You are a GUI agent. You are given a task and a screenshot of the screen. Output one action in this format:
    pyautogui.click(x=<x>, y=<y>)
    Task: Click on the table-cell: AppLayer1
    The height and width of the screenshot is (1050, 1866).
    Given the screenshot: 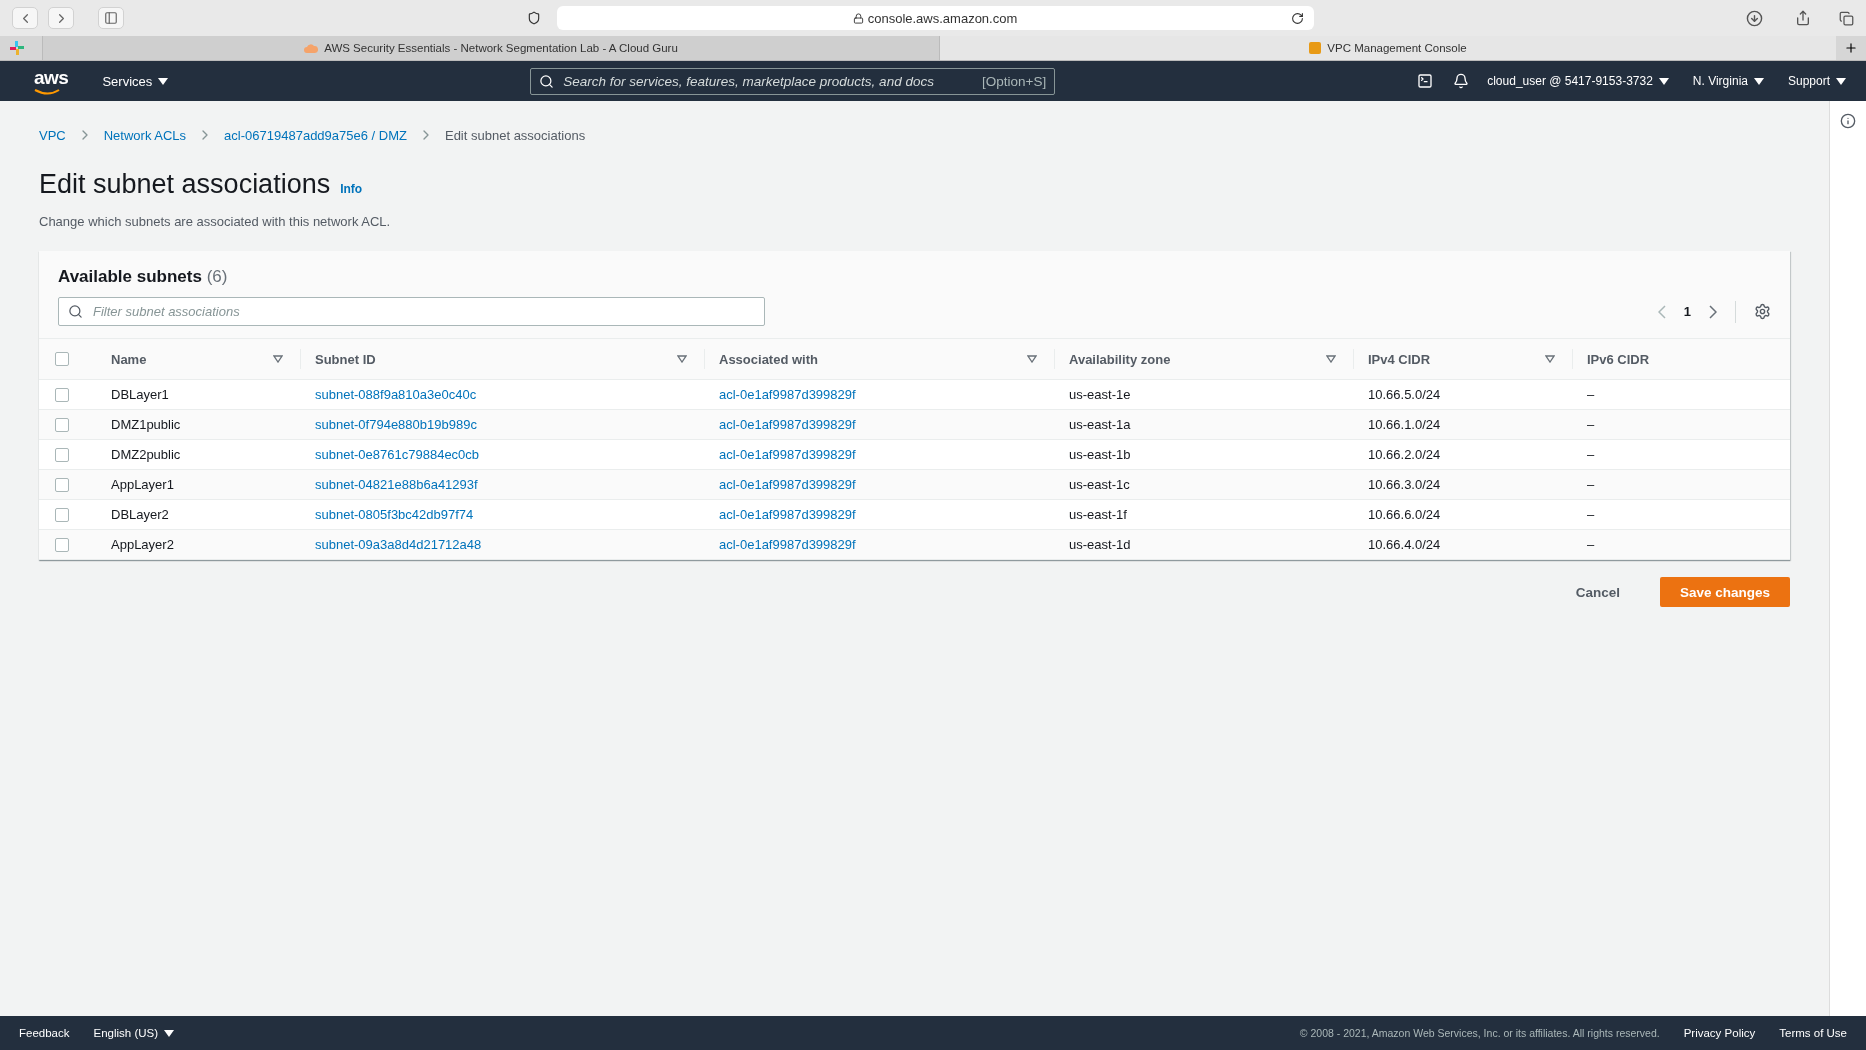 What is the action you would take?
    pyautogui.click(x=142, y=484)
    